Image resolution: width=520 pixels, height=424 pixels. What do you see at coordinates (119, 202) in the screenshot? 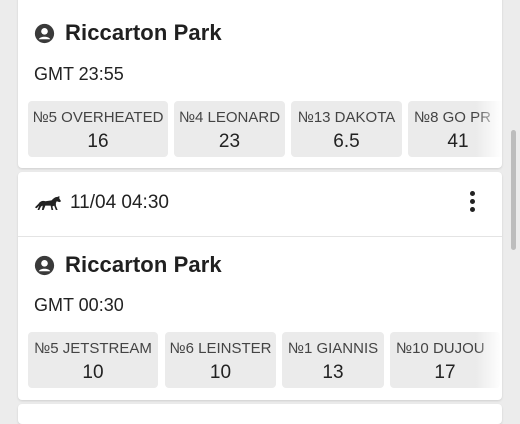
I see `race-date-time: 11/04 04:30` at bounding box center [119, 202].